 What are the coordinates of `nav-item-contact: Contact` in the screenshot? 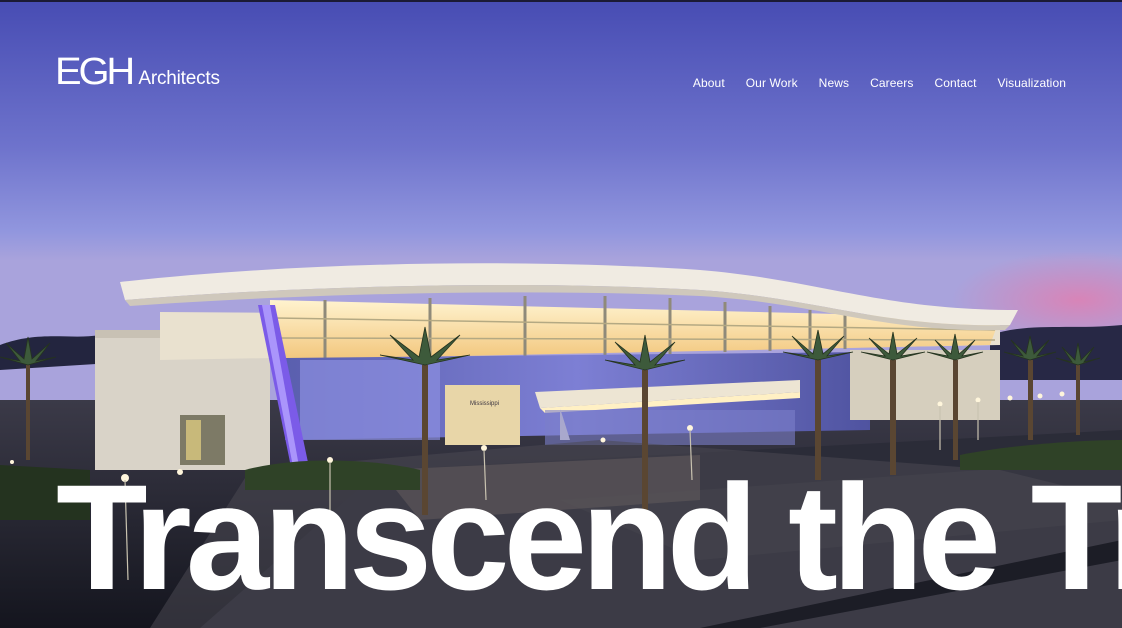 It's located at (955, 83).